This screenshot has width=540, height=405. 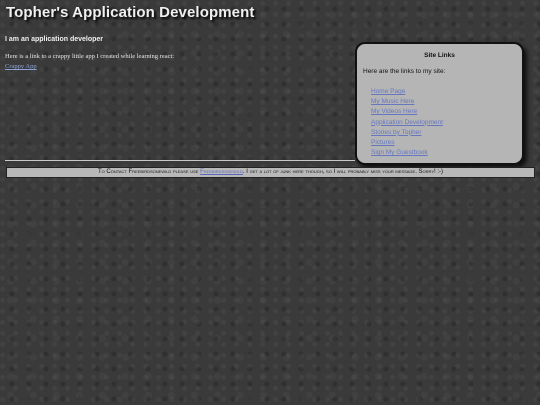 What do you see at coordinates (180, 160) in the screenshot?
I see `horizontal-divider` at bounding box center [180, 160].